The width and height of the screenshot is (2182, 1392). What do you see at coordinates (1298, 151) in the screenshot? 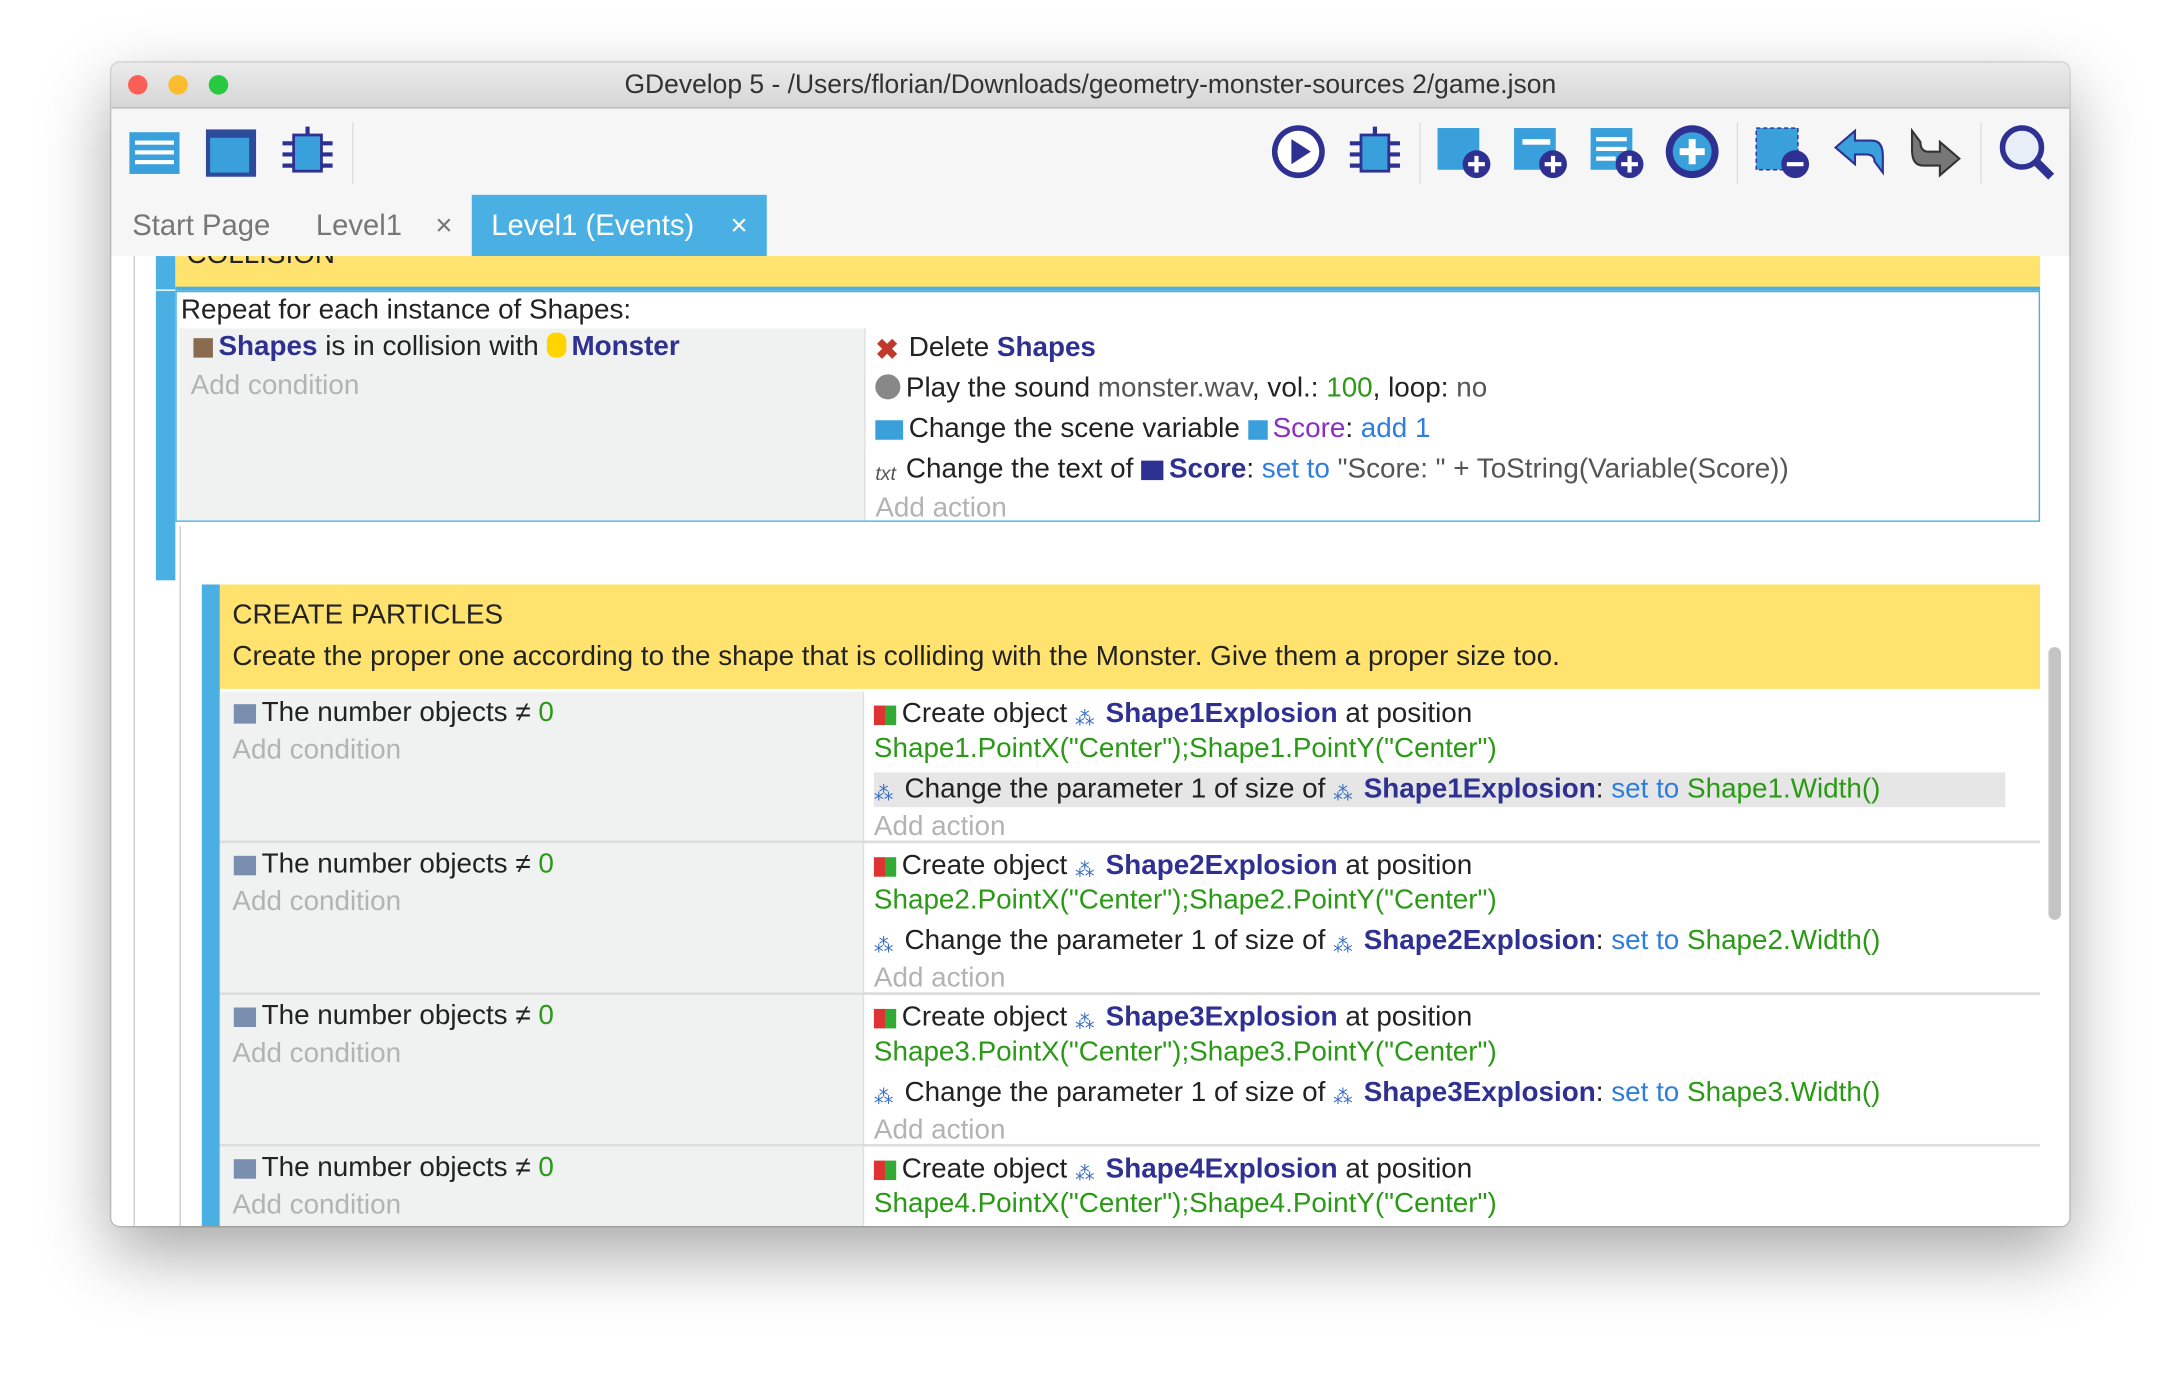
I see `preview-play-icon` at bounding box center [1298, 151].